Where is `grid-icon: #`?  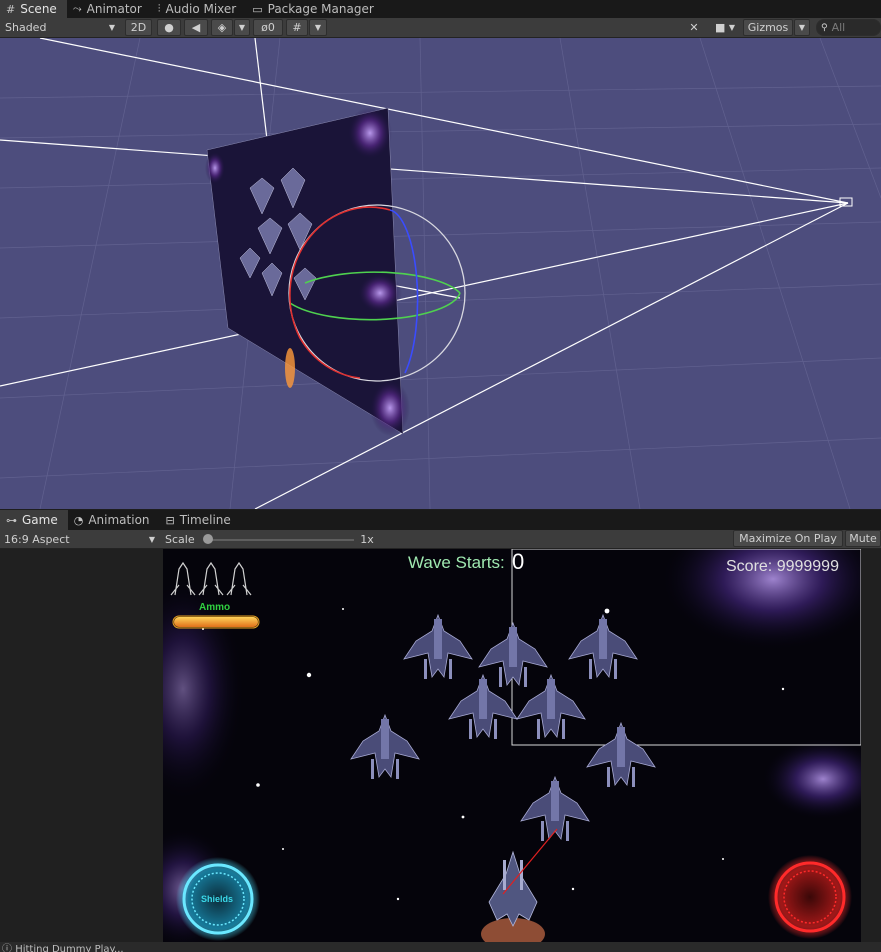
grid-icon: # is located at coordinates (297, 27).